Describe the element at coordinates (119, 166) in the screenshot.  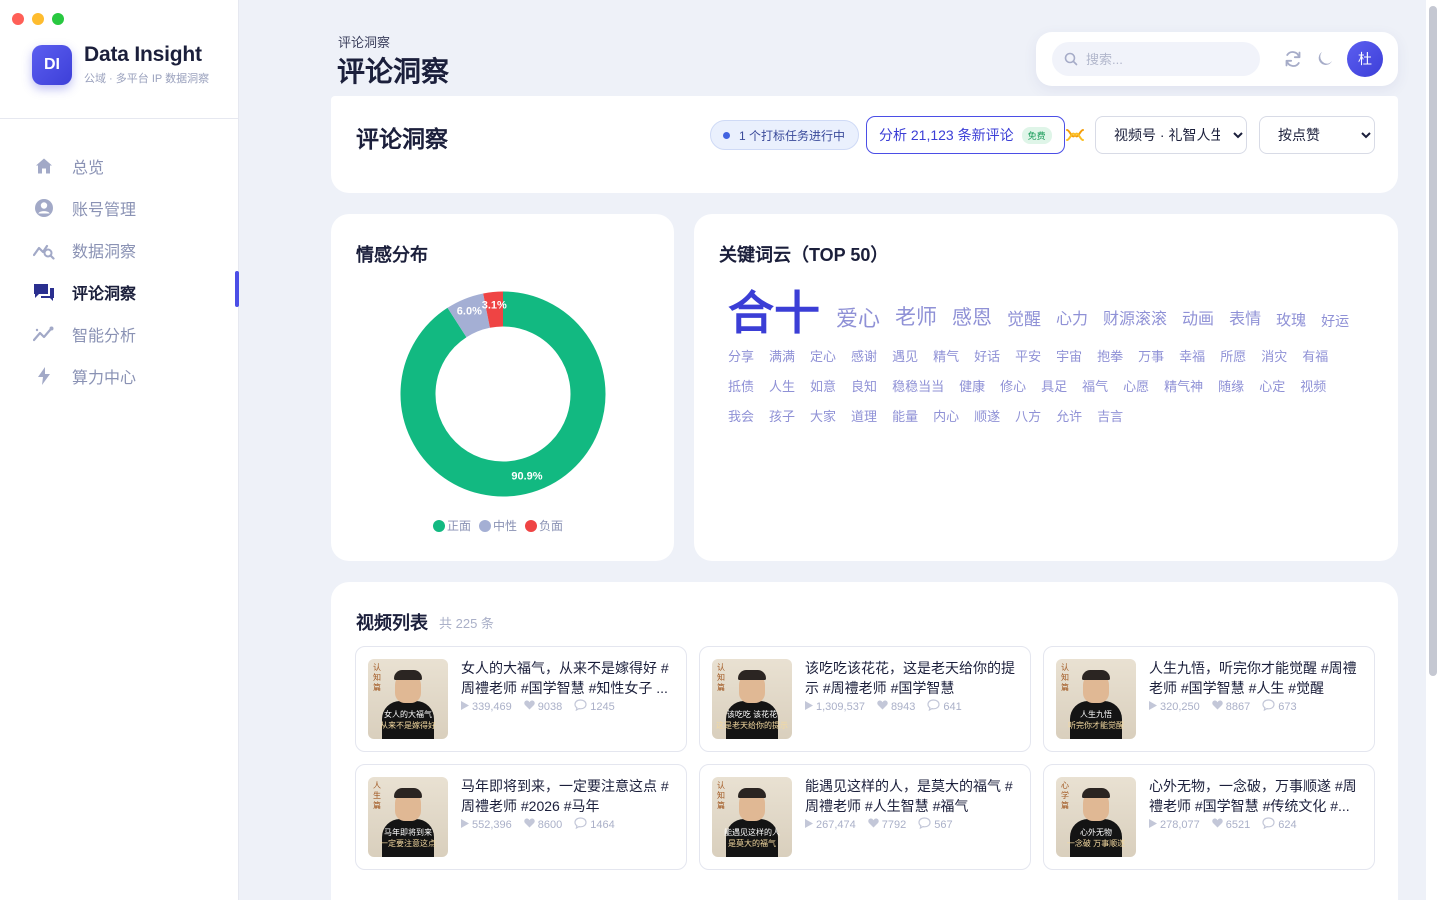
I see `sidebar-item-overview: 总览` at that location.